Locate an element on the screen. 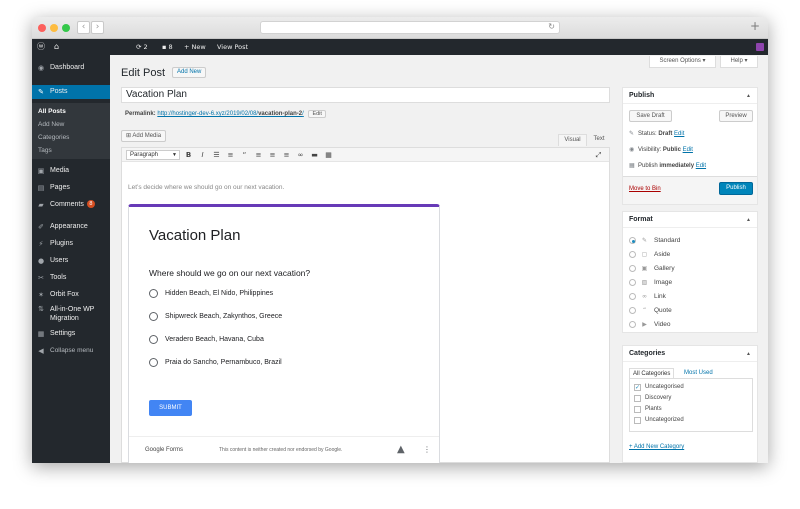 The height and width of the screenshot is (509, 800). edit-status-link: Edit is located at coordinates (679, 134).